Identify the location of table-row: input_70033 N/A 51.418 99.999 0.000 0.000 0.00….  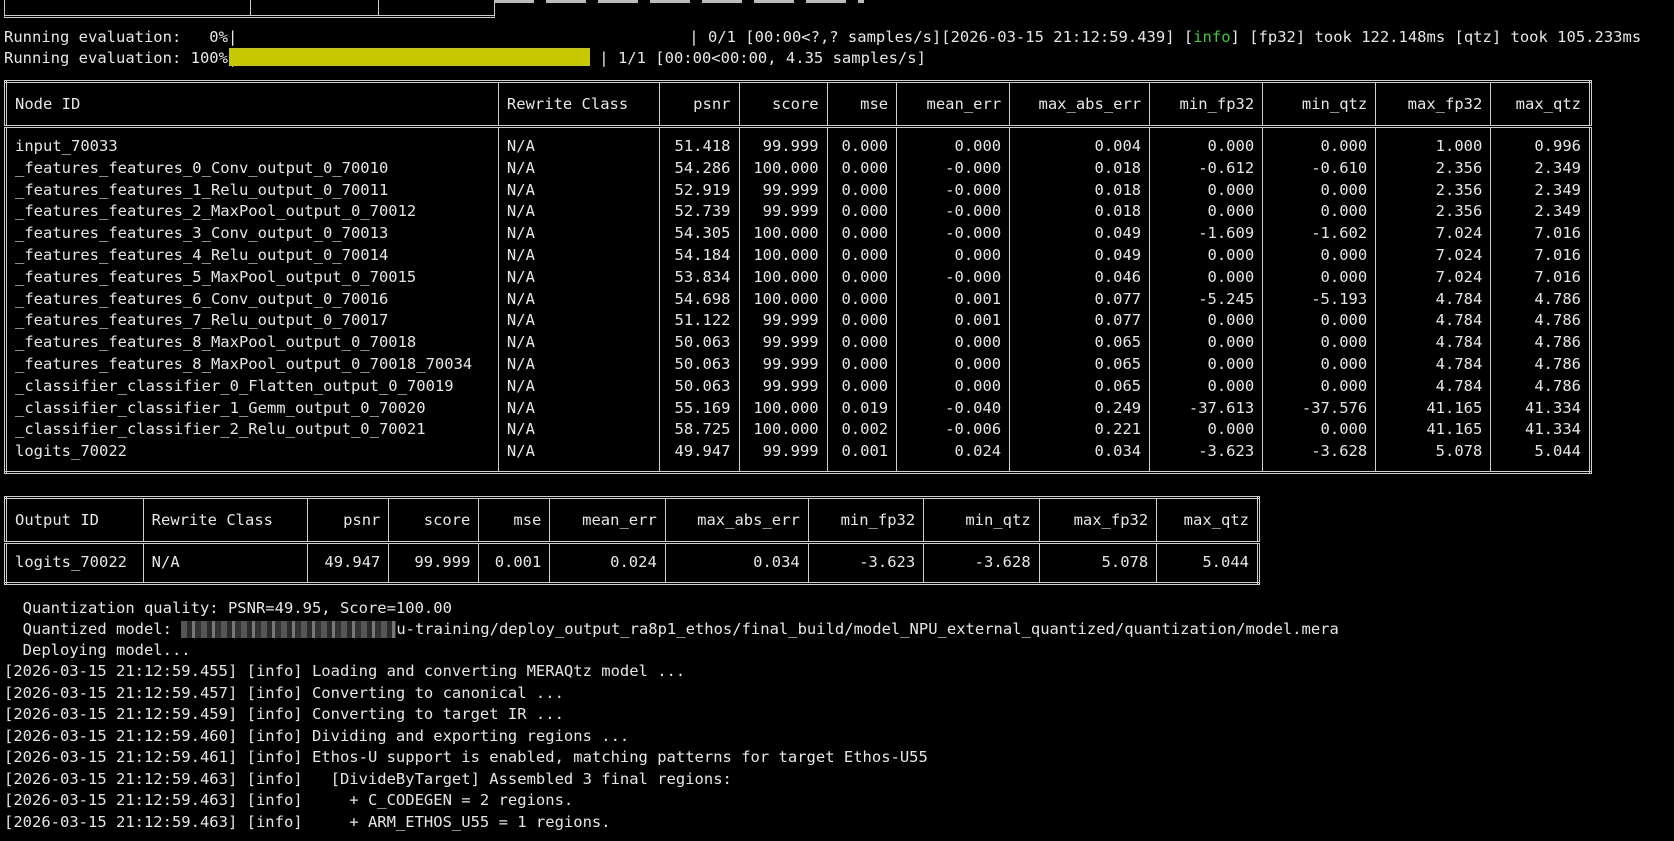
(798, 147).